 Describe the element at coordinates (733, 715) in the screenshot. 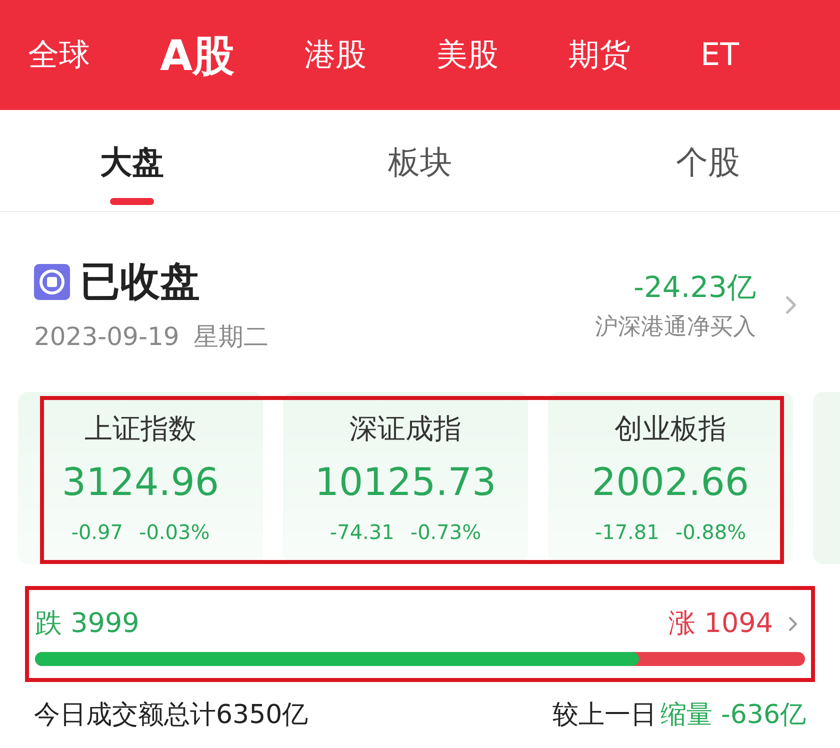

I see `volume-change: 缩量 -636亿` at that location.